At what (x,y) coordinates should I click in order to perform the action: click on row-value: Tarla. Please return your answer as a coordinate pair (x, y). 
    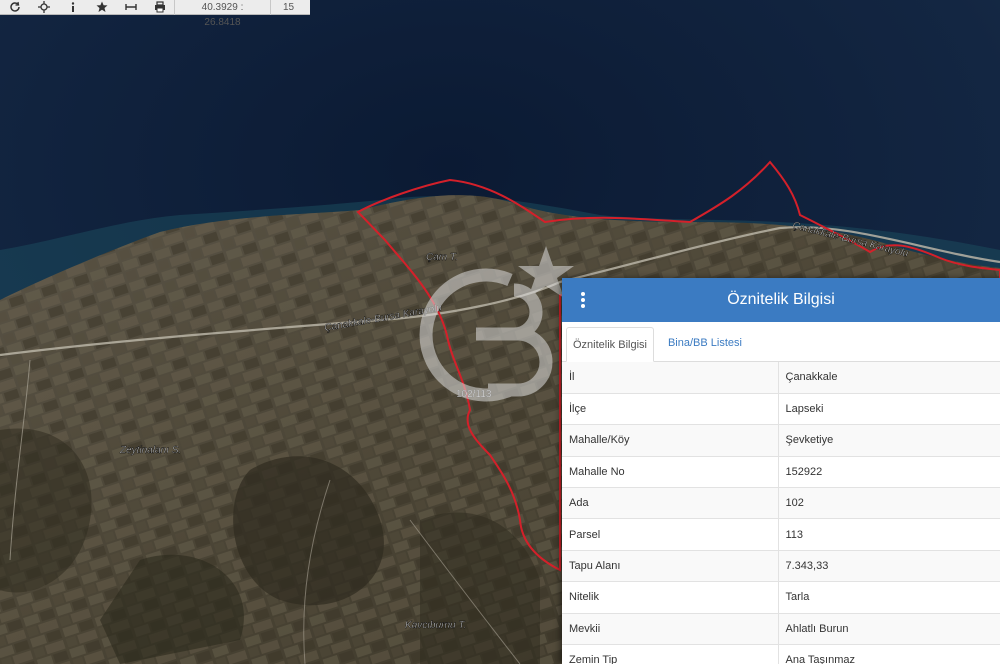
    Looking at the image, I should click on (889, 597).